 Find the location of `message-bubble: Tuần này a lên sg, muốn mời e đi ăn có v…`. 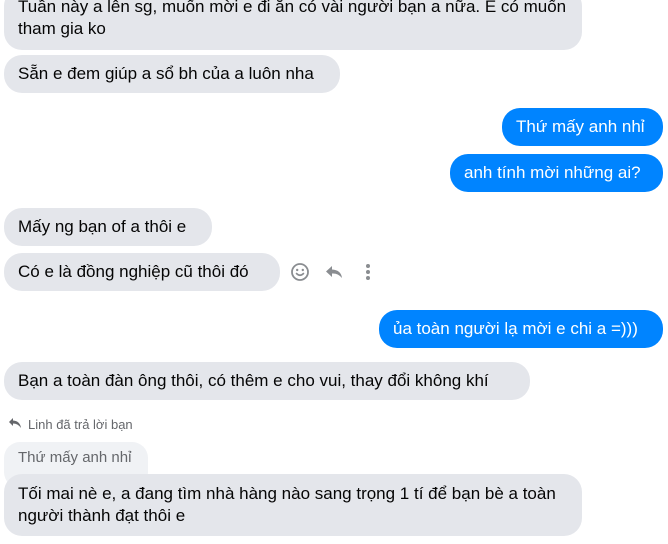

message-bubble: Tuần này a lên sg, muốn mời e đi ăn có v… is located at coordinates (293, 25).